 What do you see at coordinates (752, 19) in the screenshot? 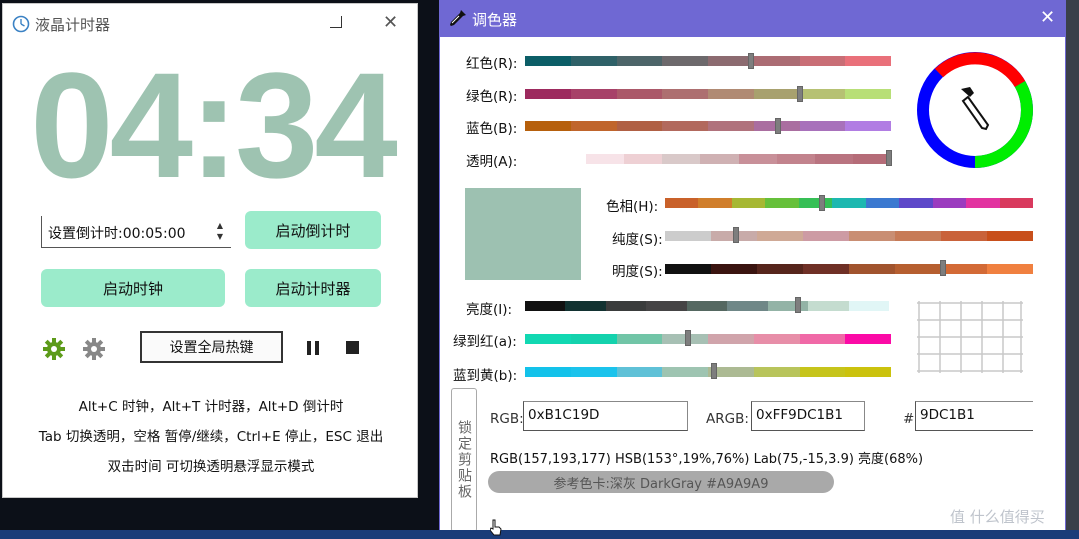
I see `picker-titlebar: 调色器 ✕` at bounding box center [752, 19].